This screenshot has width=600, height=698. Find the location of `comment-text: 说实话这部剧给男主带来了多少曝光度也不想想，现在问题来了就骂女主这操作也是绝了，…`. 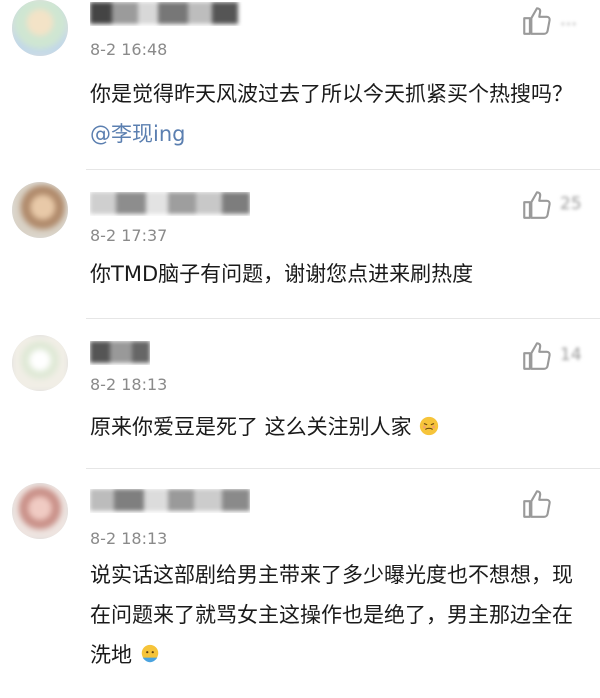

comment-text: 说实话这部剧给男主带来了多少曝光度也不想想，现在问题来了就骂女主这操作也是绝了，… is located at coordinates (335, 615).